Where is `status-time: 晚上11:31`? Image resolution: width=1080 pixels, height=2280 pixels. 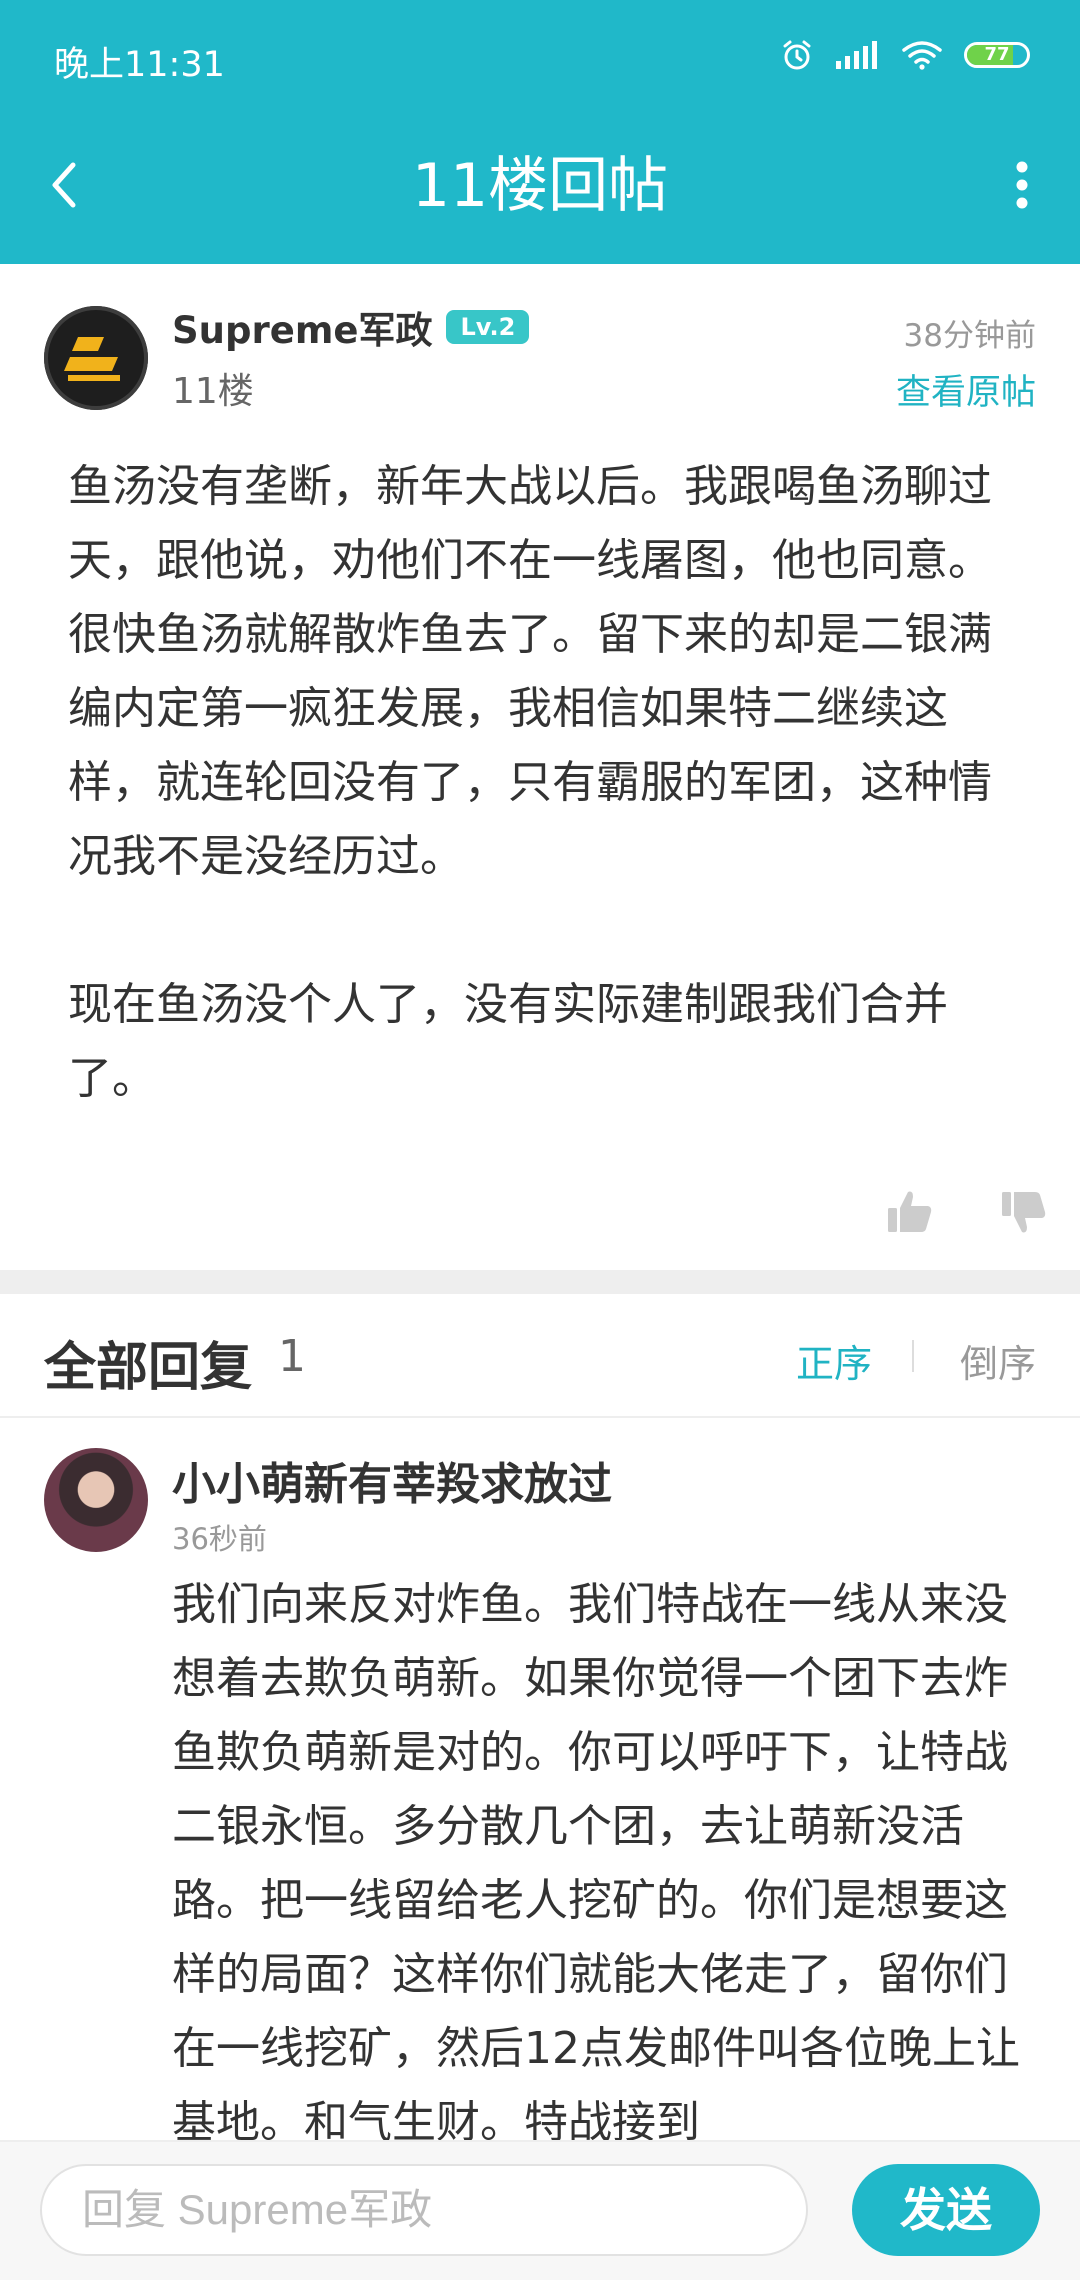 status-time: 晚上11:31 is located at coordinates (139, 65).